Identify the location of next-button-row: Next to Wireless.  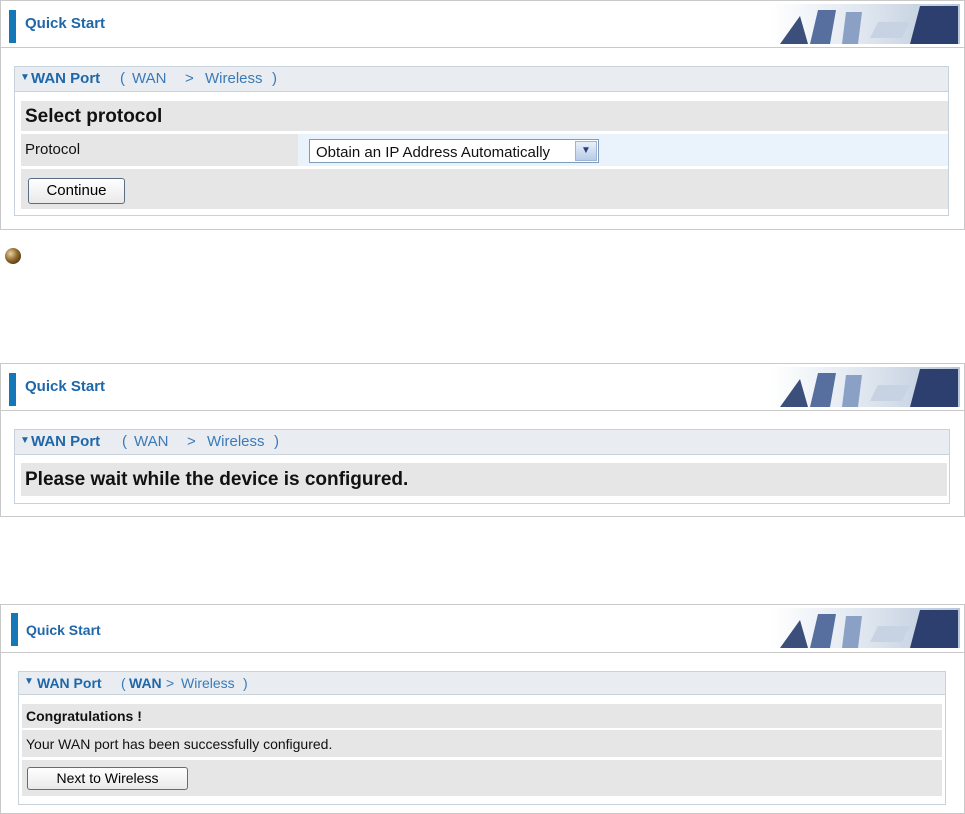
(482, 778).